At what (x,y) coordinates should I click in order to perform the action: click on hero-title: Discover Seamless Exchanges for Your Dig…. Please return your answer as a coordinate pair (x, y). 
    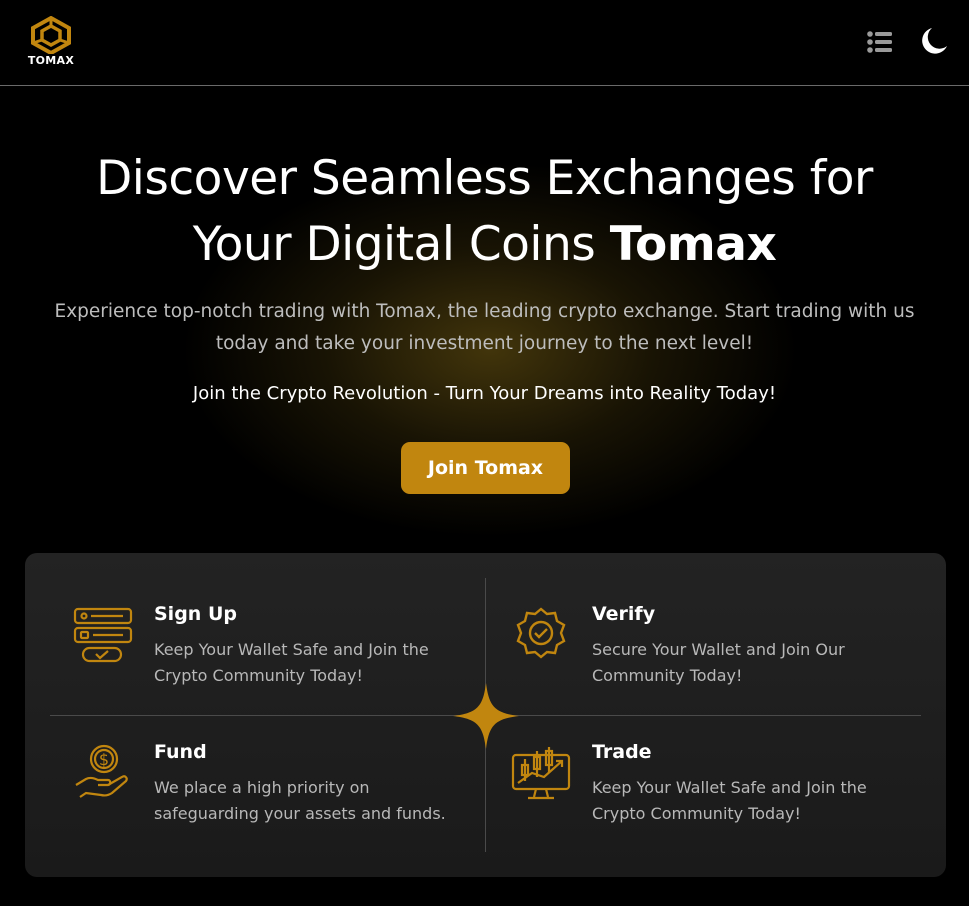
    Looking at the image, I should click on (484, 212).